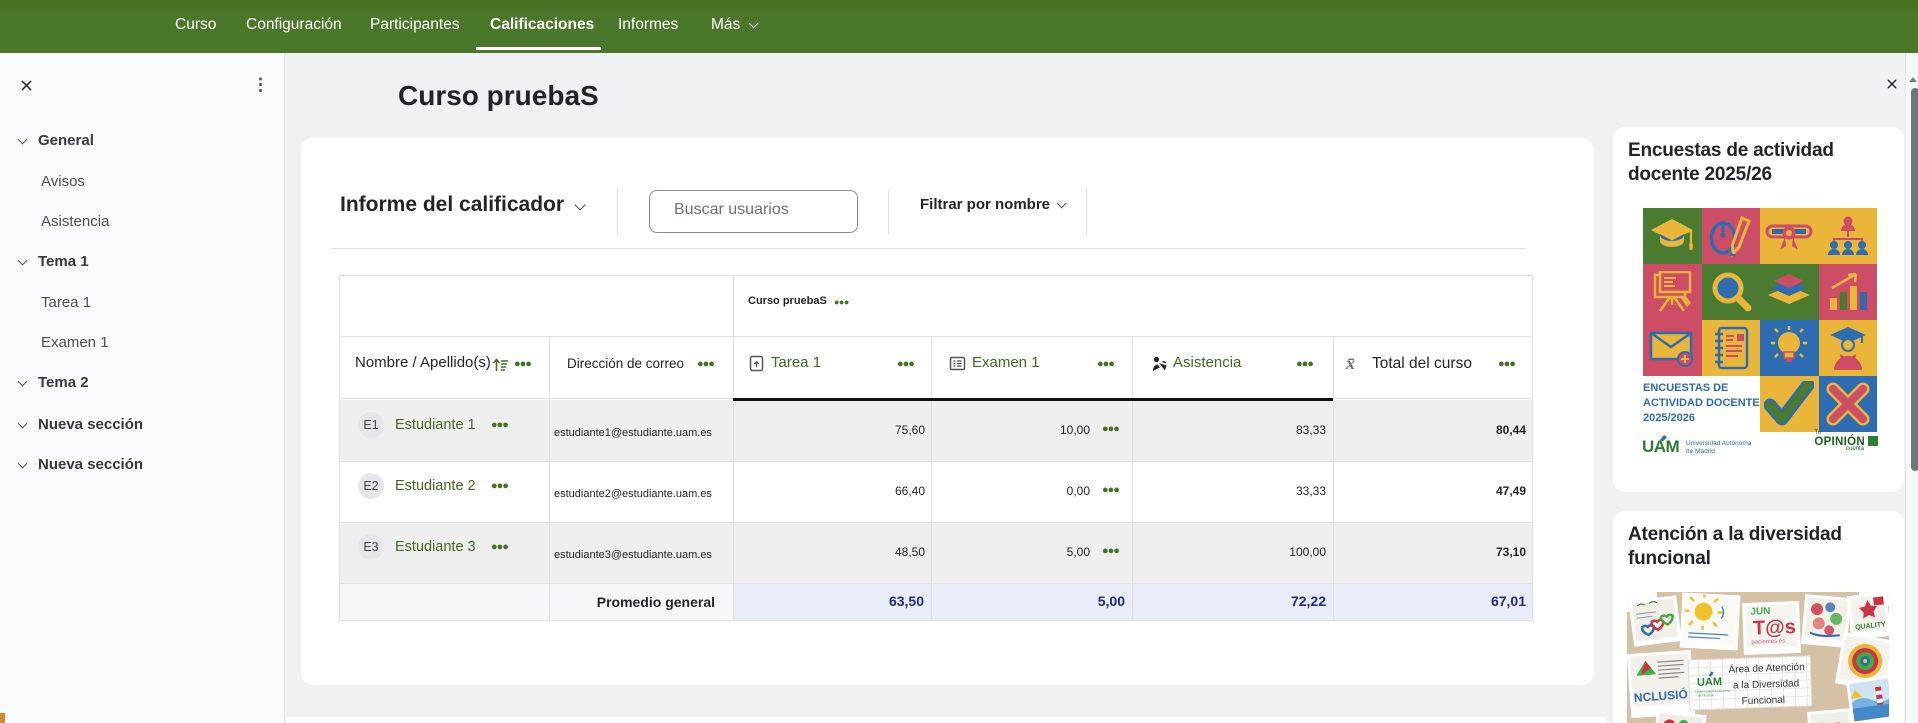 This screenshot has height=723, width=1918. I want to click on svg-text: UAM, so click(1709, 682).